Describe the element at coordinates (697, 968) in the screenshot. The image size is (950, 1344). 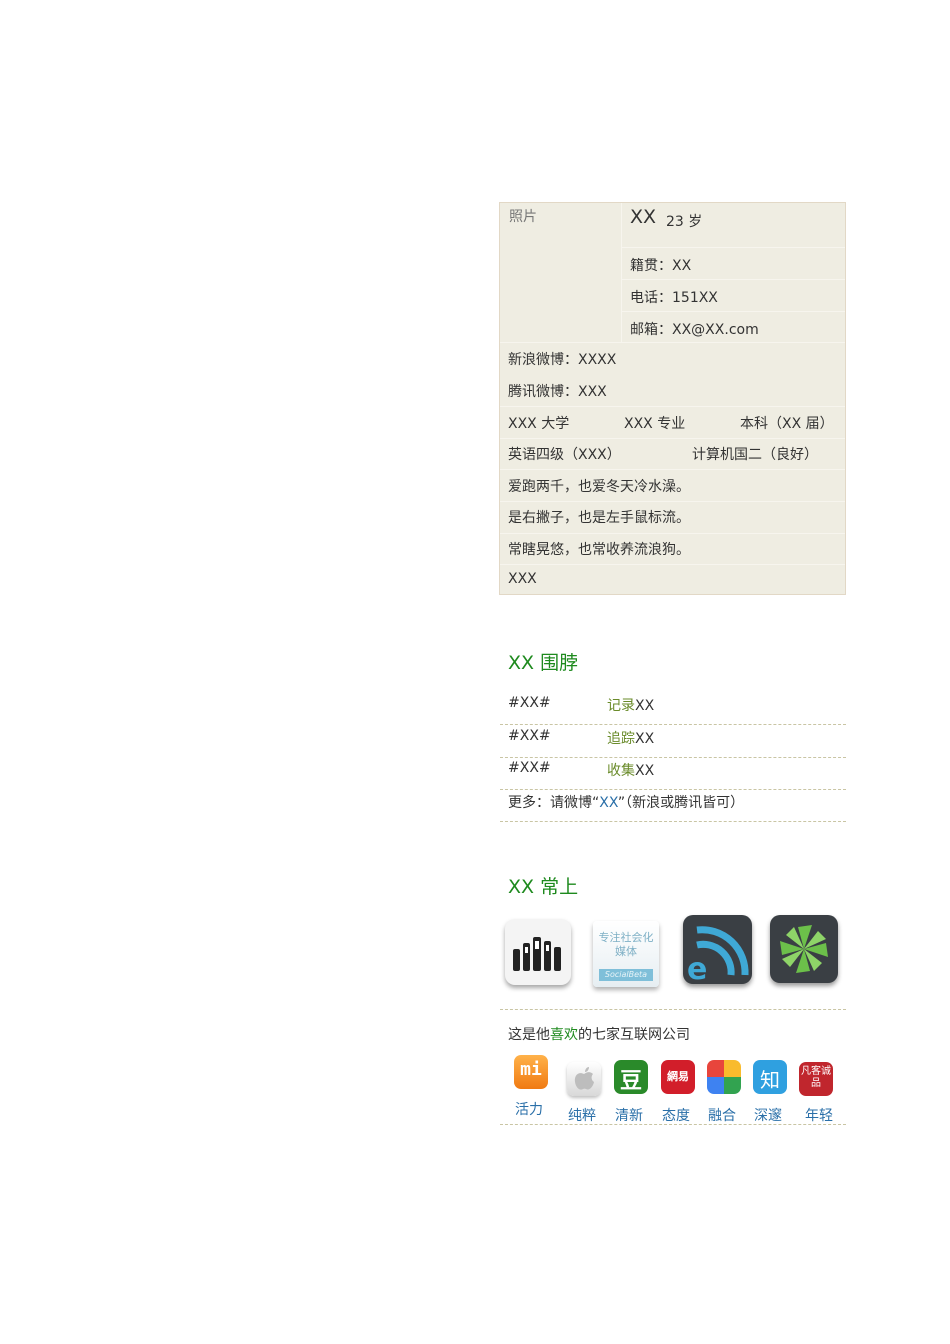
I see `svg-text: e` at that location.